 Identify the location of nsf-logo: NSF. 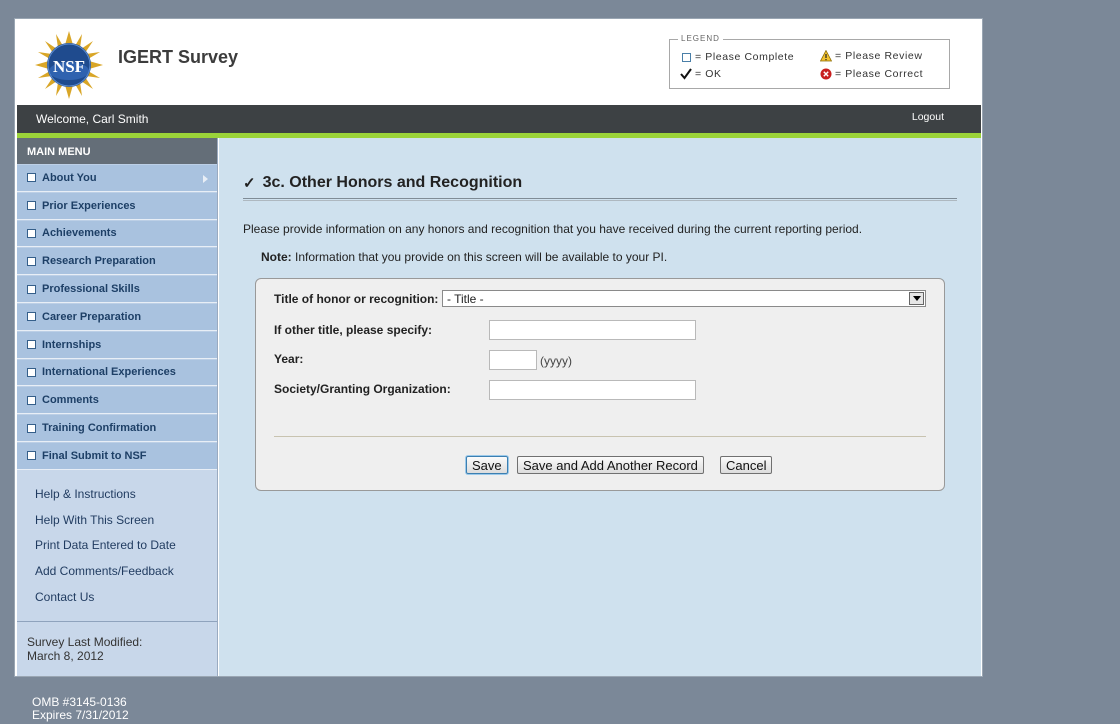
(69, 65).